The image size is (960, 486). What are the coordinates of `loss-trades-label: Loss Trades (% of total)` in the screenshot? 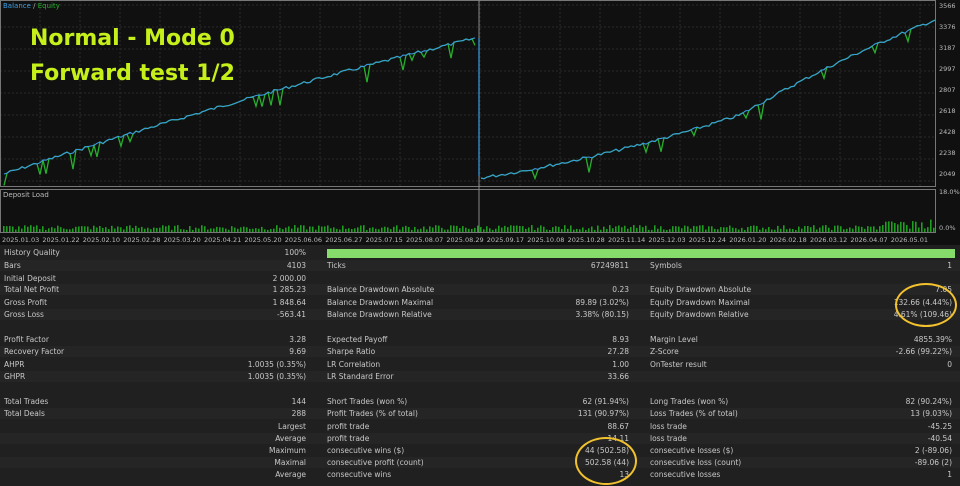 It's located at (694, 413).